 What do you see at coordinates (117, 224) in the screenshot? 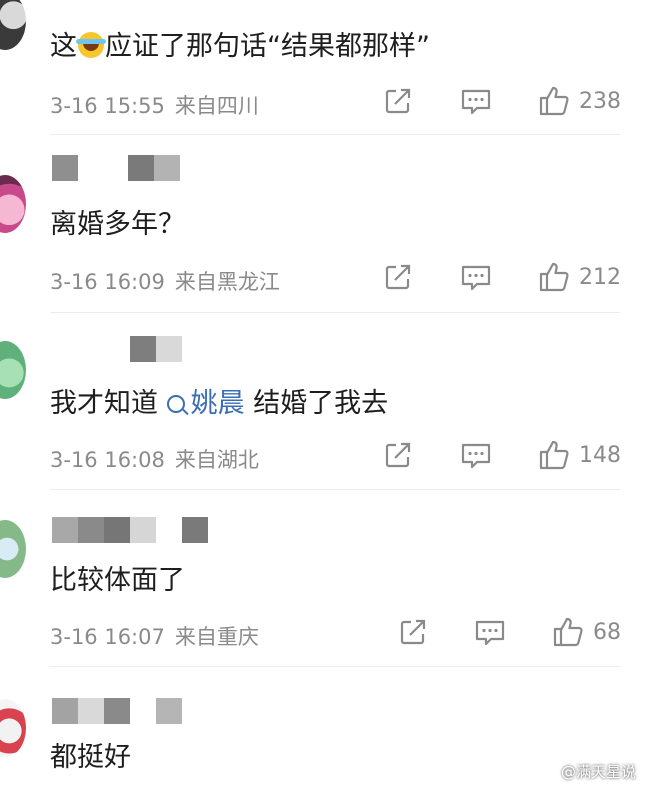
I see `comment-text: 离婚多年？` at bounding box center [117, 224].